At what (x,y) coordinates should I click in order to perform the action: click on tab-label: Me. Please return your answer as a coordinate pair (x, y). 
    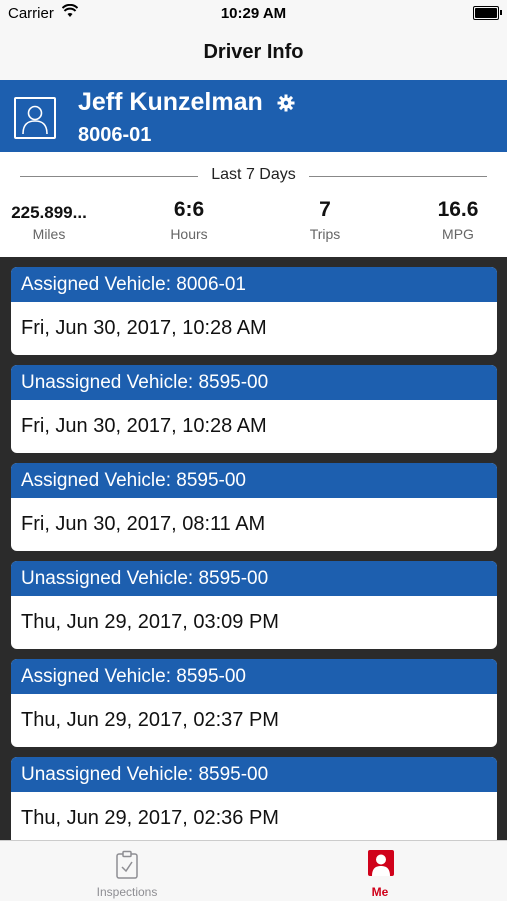
    Looking at the image, I should click on (380, 892).